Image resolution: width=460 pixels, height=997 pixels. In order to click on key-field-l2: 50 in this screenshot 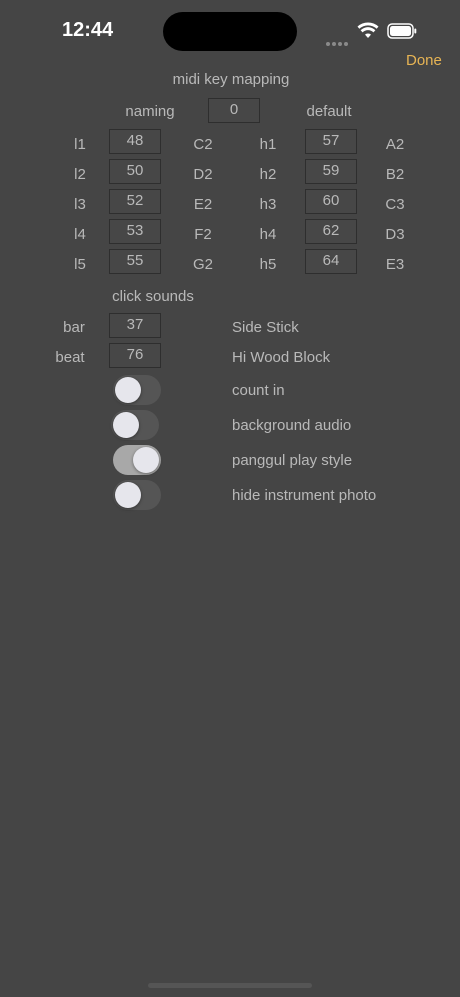, I will do `click(135, 171)`.